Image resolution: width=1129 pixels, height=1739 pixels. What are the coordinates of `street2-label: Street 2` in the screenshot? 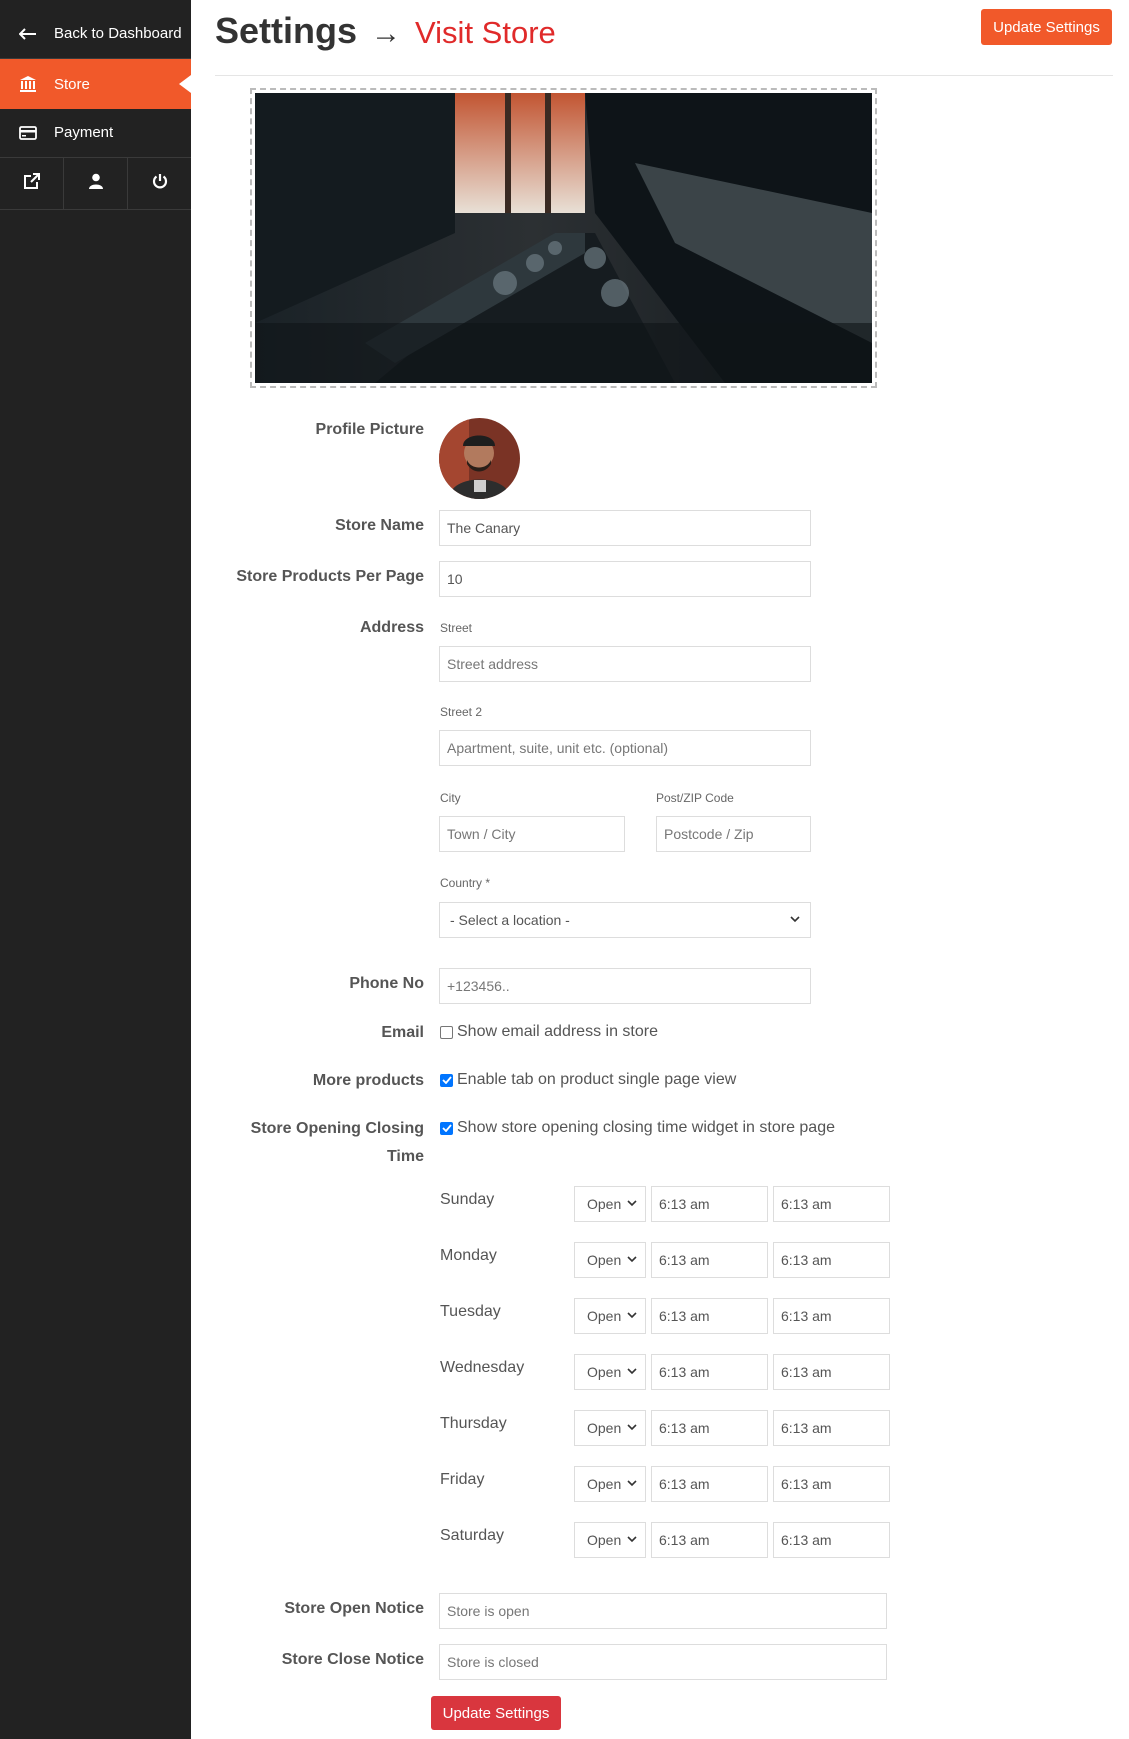 It's located at (461, 712).